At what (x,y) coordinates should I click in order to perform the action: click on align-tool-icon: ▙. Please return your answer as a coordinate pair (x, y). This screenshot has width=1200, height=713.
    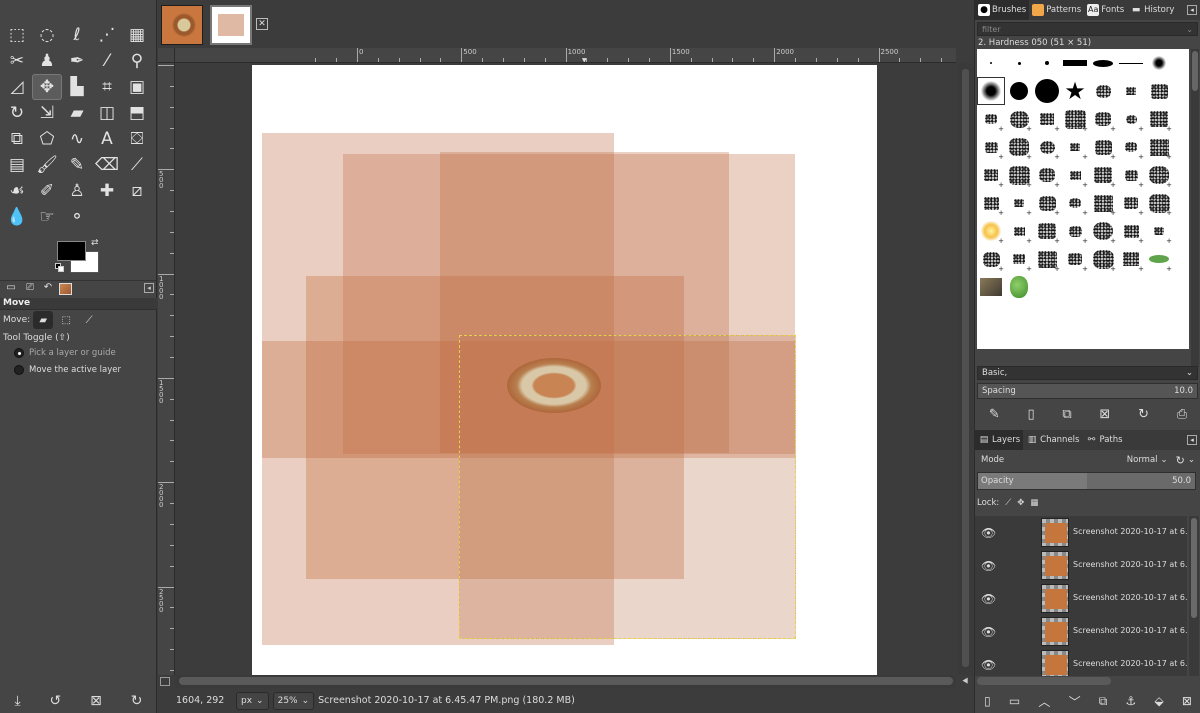
    Looking at the image, I should click on (77, 87).